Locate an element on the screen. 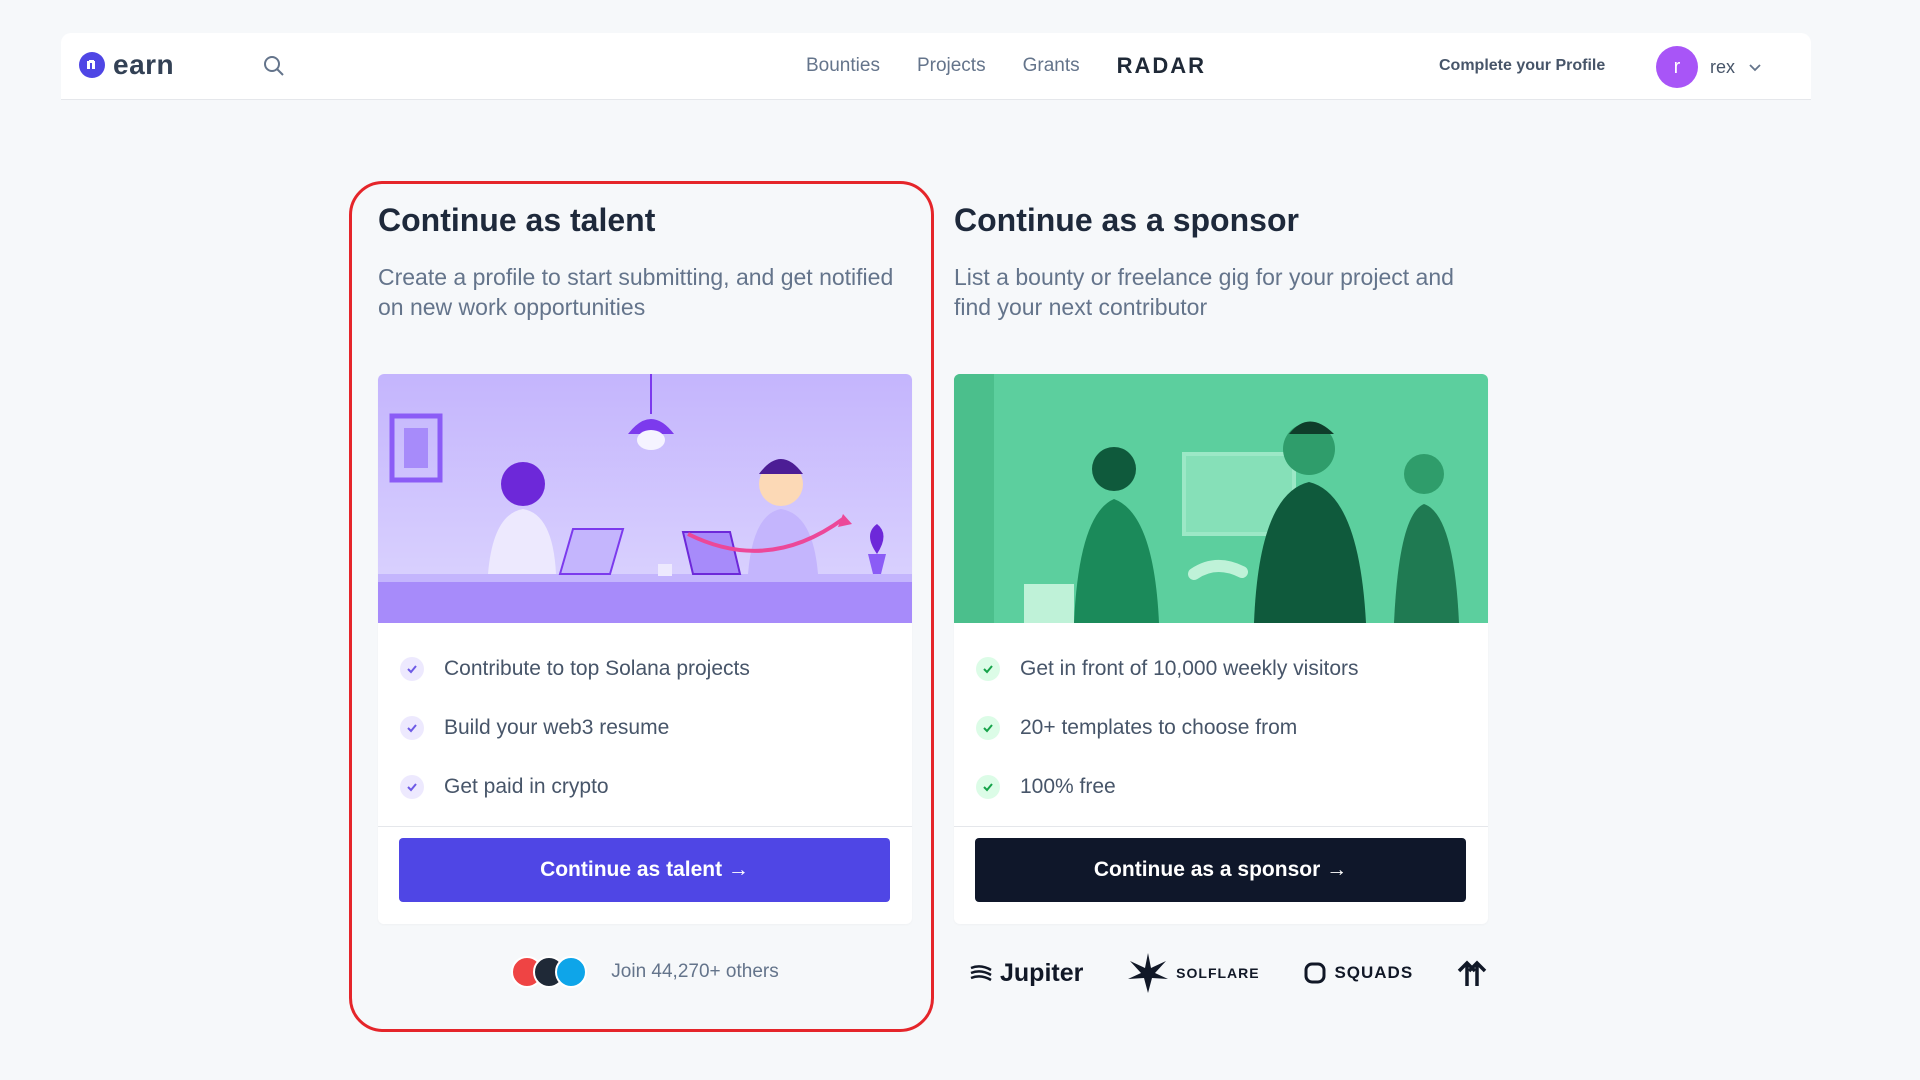 The width and height of the screenshot is (1920, 1080). arrow-brand-icon is located at coordinates (1472, 973).